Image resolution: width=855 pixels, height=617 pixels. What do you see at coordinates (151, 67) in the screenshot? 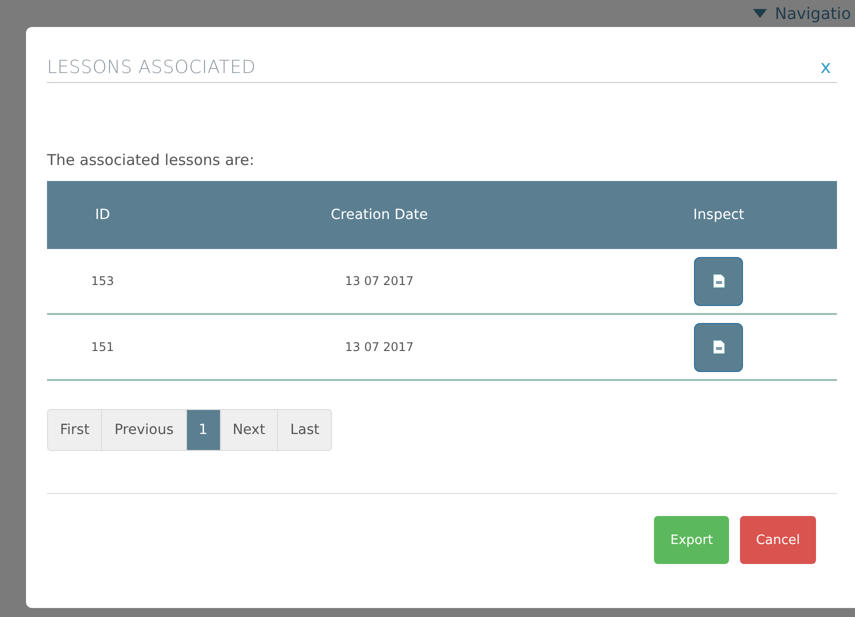
I see `modal-title: LESSONS ASSOCIATED` at bounding box center [151, 67].